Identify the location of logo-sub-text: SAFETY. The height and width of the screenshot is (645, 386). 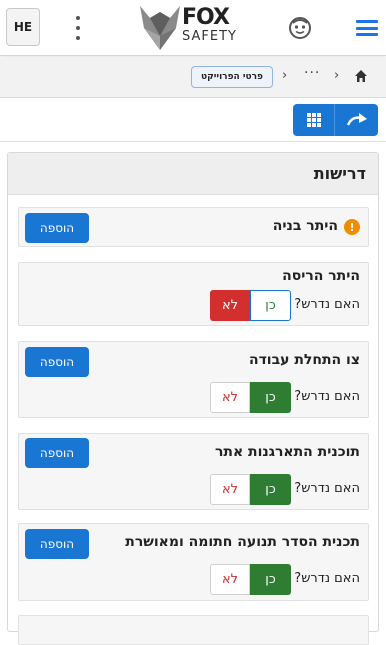
(209, 36).